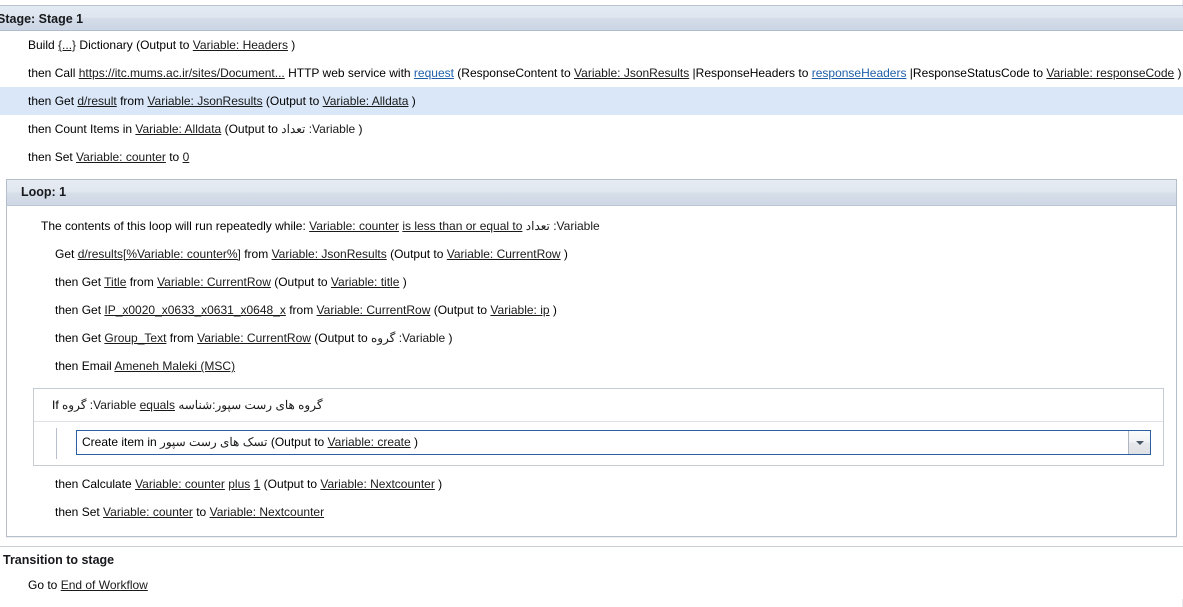  I want to click on action-get-d-result-text: from, so click(132, 101).